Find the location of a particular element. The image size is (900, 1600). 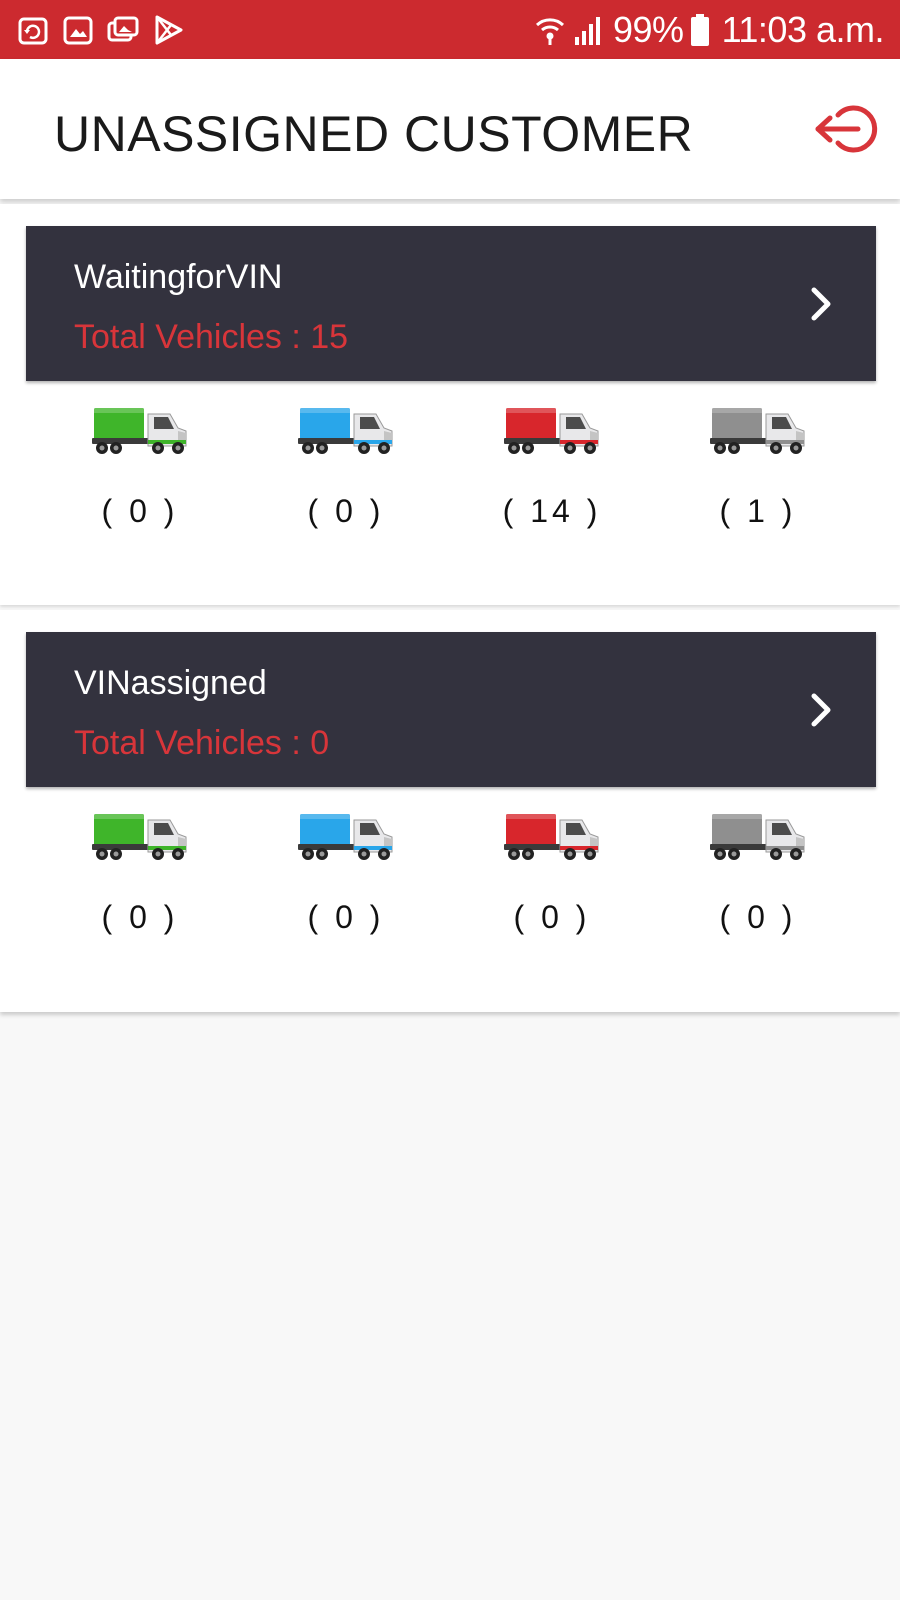

wifi-icon is located at coordinates (550, 30).